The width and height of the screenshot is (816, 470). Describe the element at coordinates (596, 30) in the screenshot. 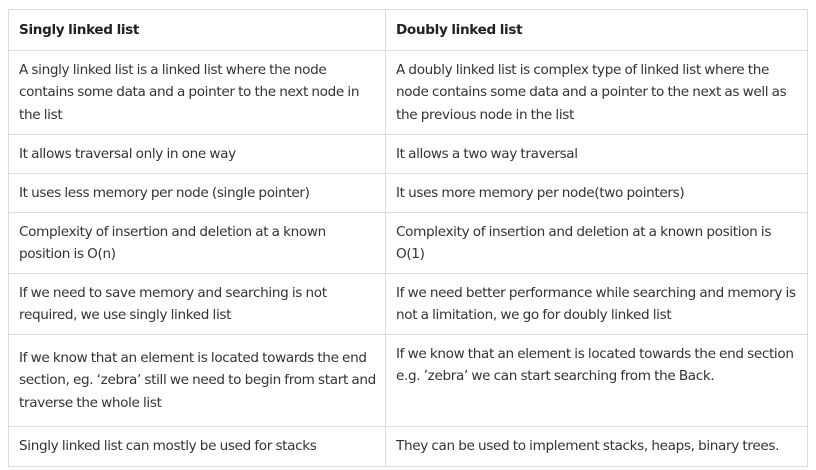

I see `header-doubly-linked-list: Doubly linked list` at that location.